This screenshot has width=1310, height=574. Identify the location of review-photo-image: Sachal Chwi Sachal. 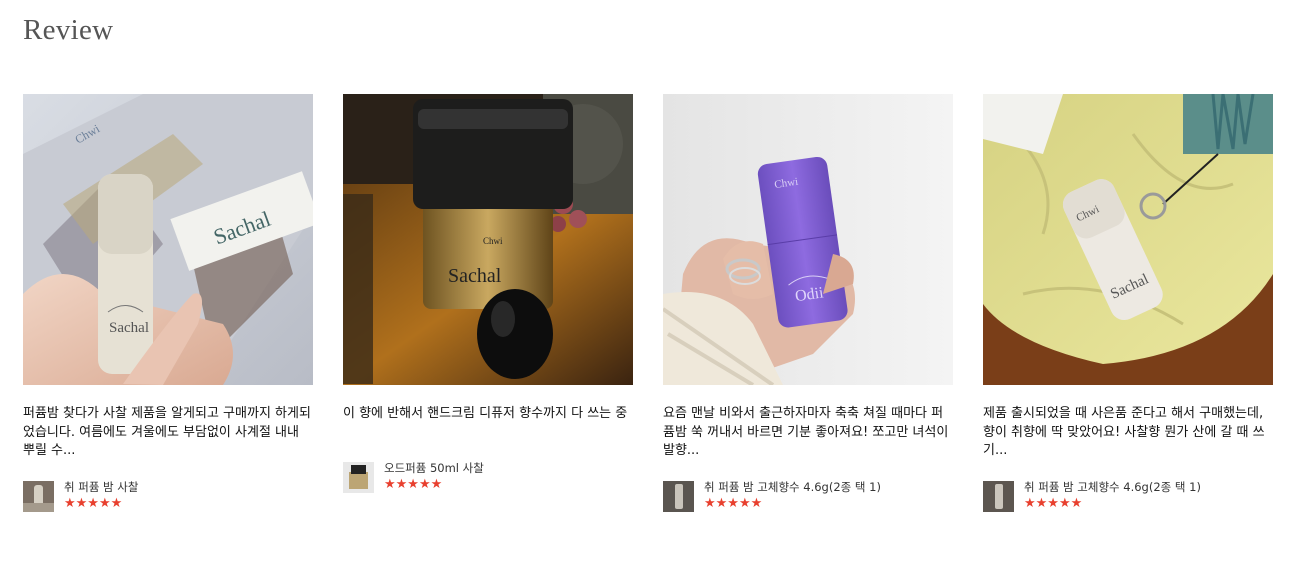
(168, 239).